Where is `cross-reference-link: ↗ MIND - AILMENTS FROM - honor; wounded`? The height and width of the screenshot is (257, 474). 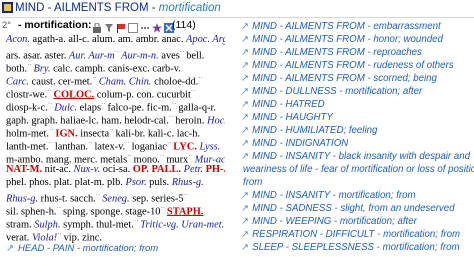
cross-reference-link: ↗ MIND - AILMENTS FROM - honor; wounded is located at coordinates (342, 39).